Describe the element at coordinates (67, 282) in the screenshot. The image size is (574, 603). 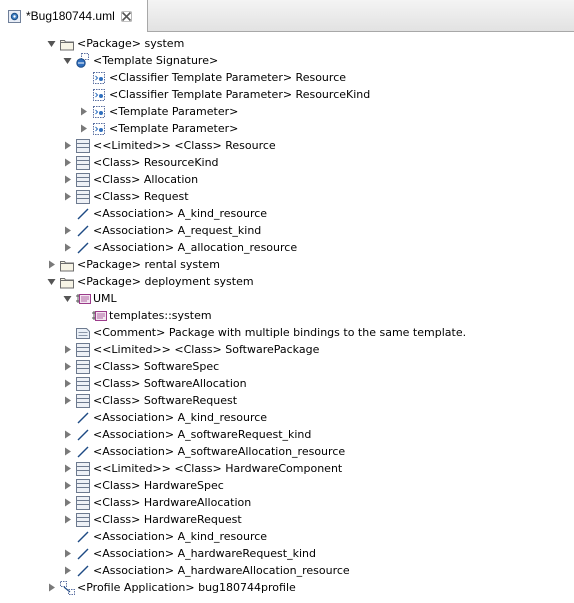
I see `package-icon` at that location.